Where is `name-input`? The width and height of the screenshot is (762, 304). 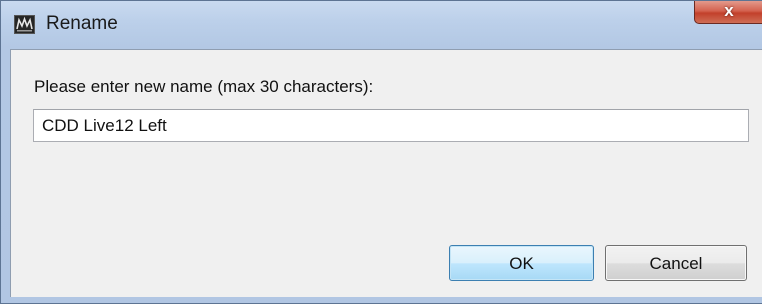 name-input is located at coordinates (391, 125).